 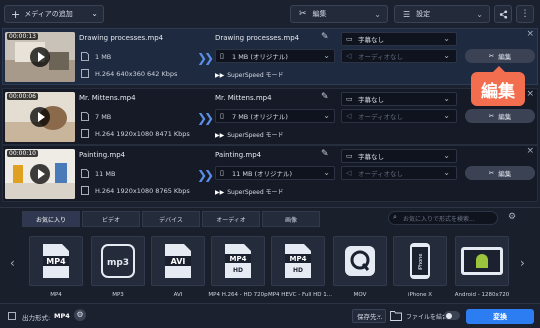 I want to click on mp4-hevc-icon: MP4 HD, so click(x=298, y=261).